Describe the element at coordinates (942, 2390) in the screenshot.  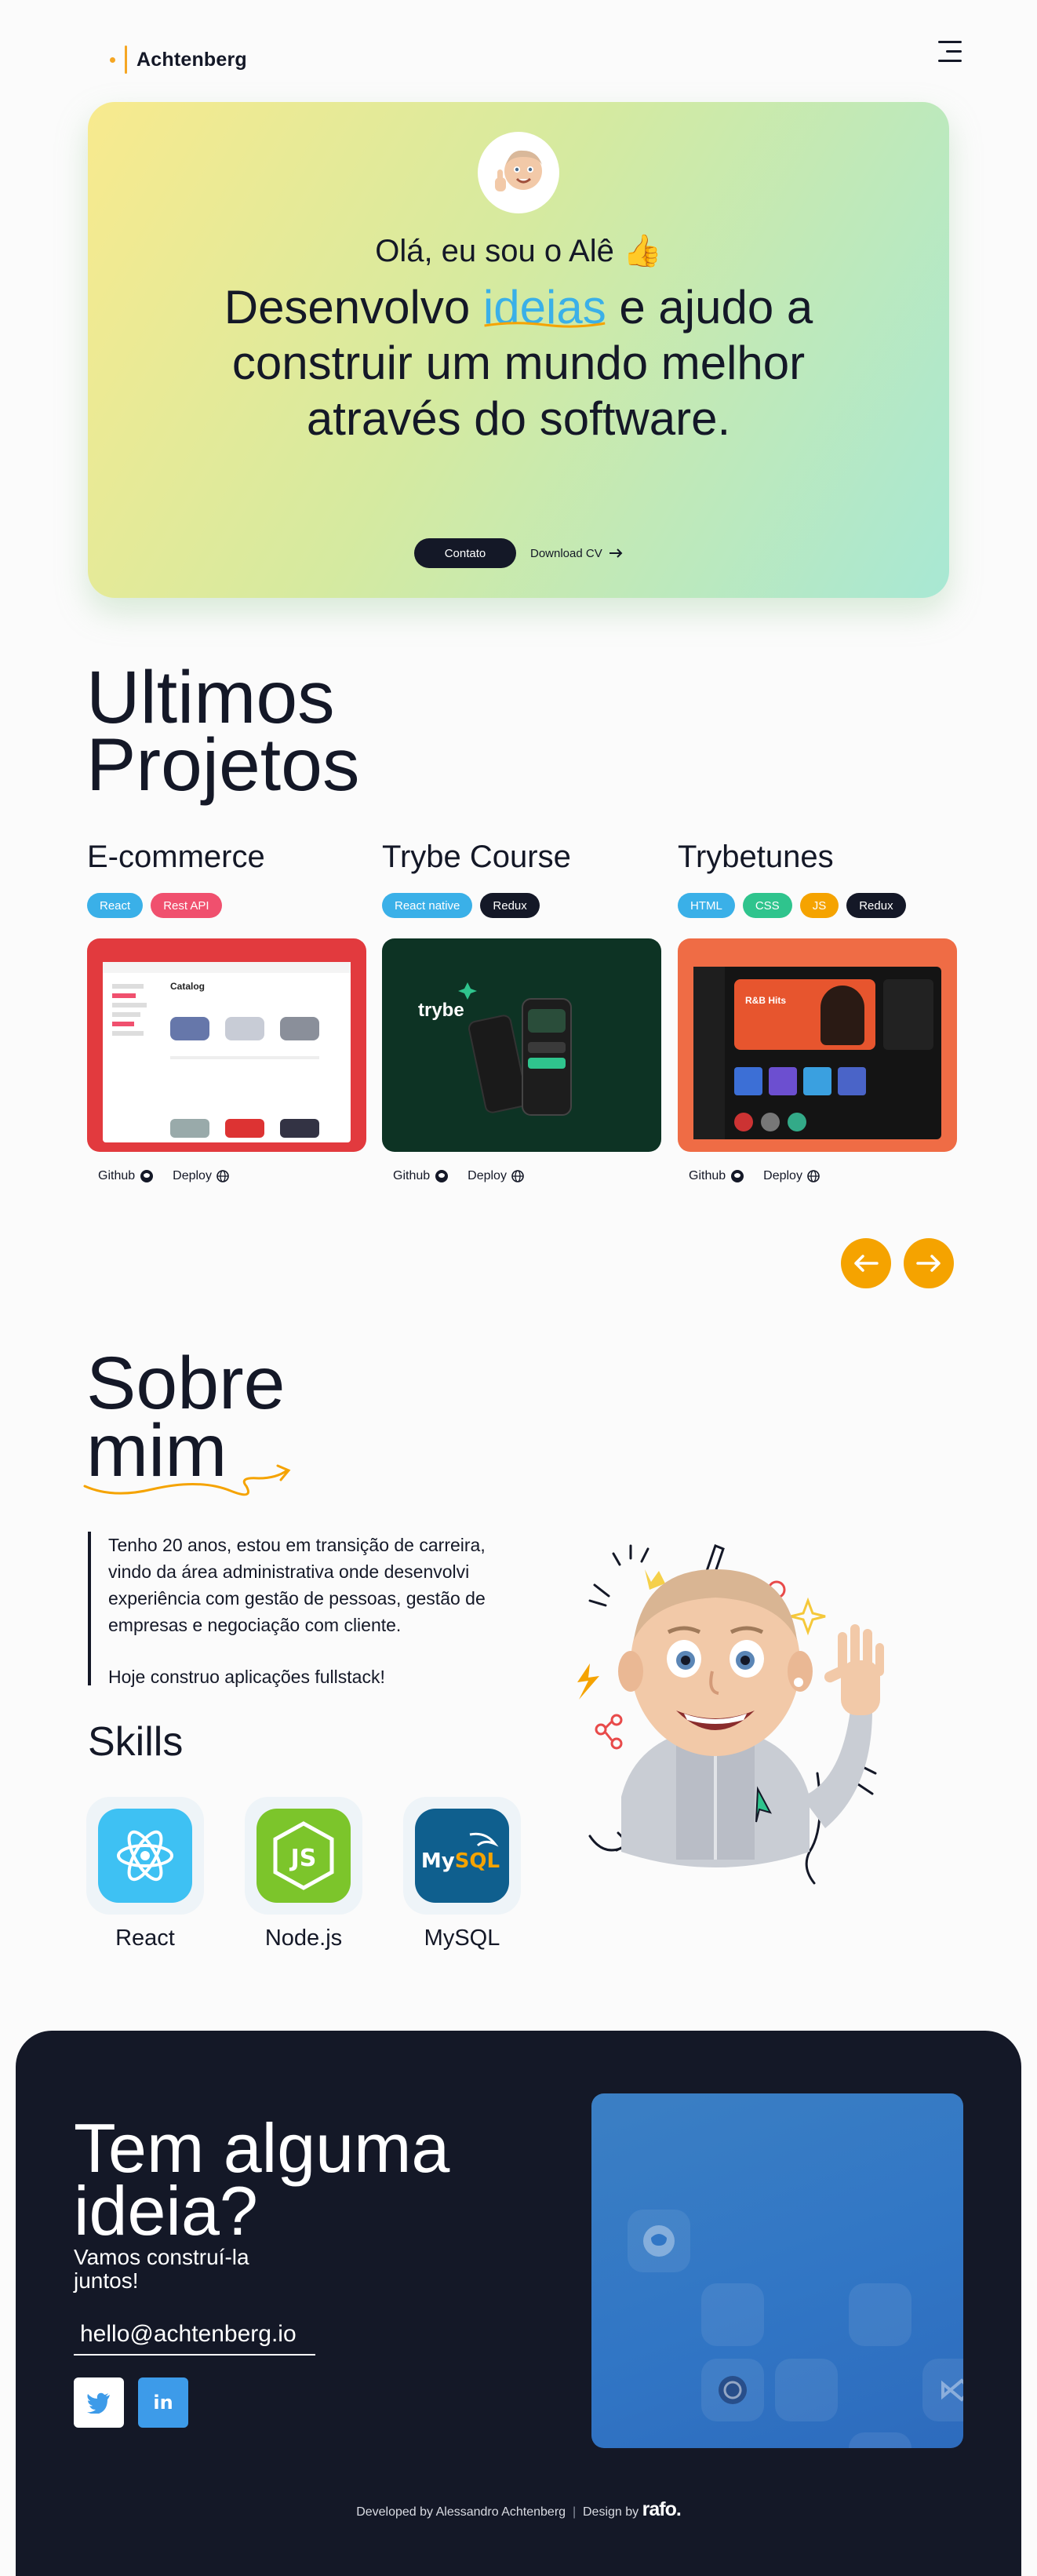
I see `vscode-tile-icon` at that location.